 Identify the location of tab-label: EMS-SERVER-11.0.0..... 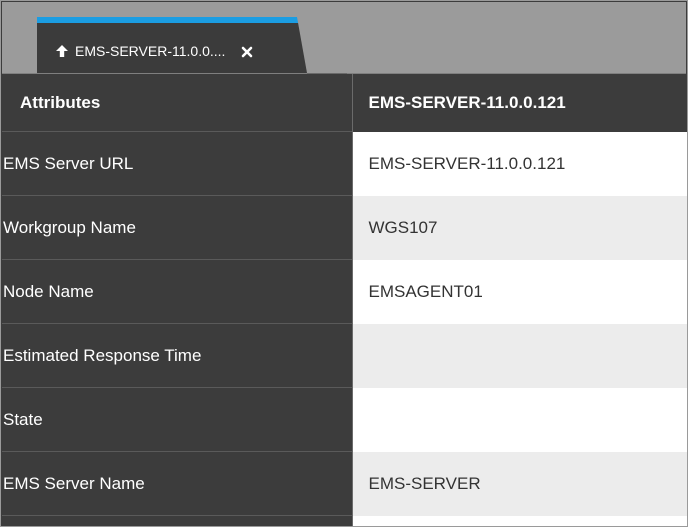
(150, 51).